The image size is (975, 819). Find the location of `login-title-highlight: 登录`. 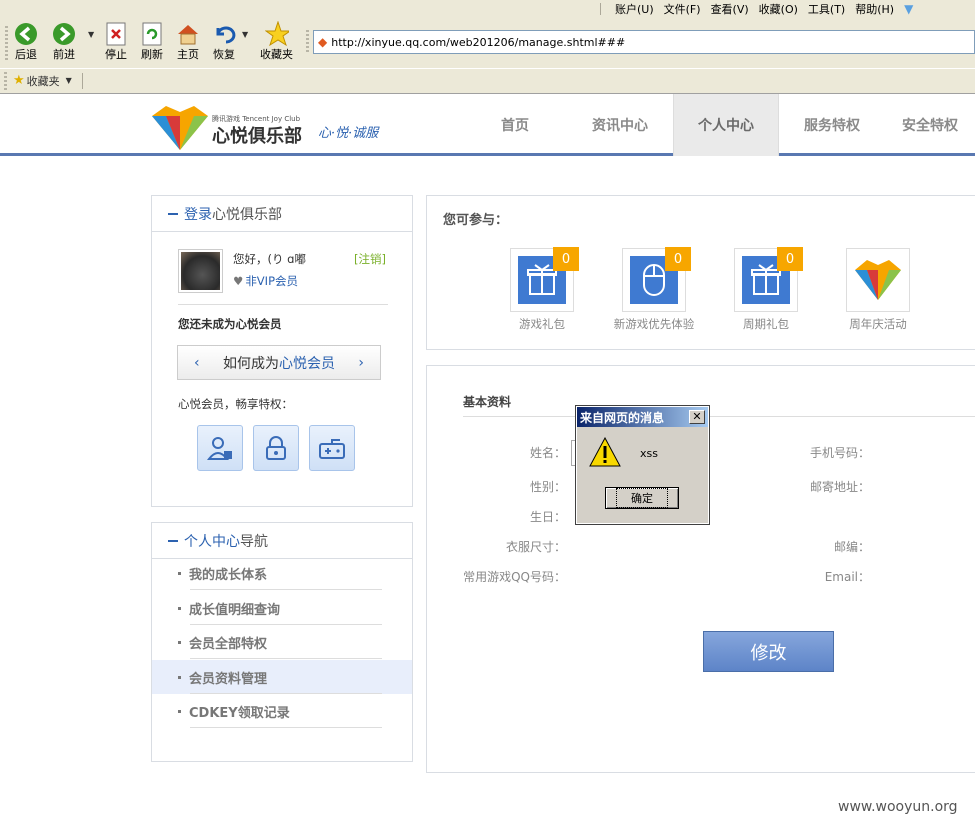

login-title-highlight: 登录 is located at coordinates (198, 214).